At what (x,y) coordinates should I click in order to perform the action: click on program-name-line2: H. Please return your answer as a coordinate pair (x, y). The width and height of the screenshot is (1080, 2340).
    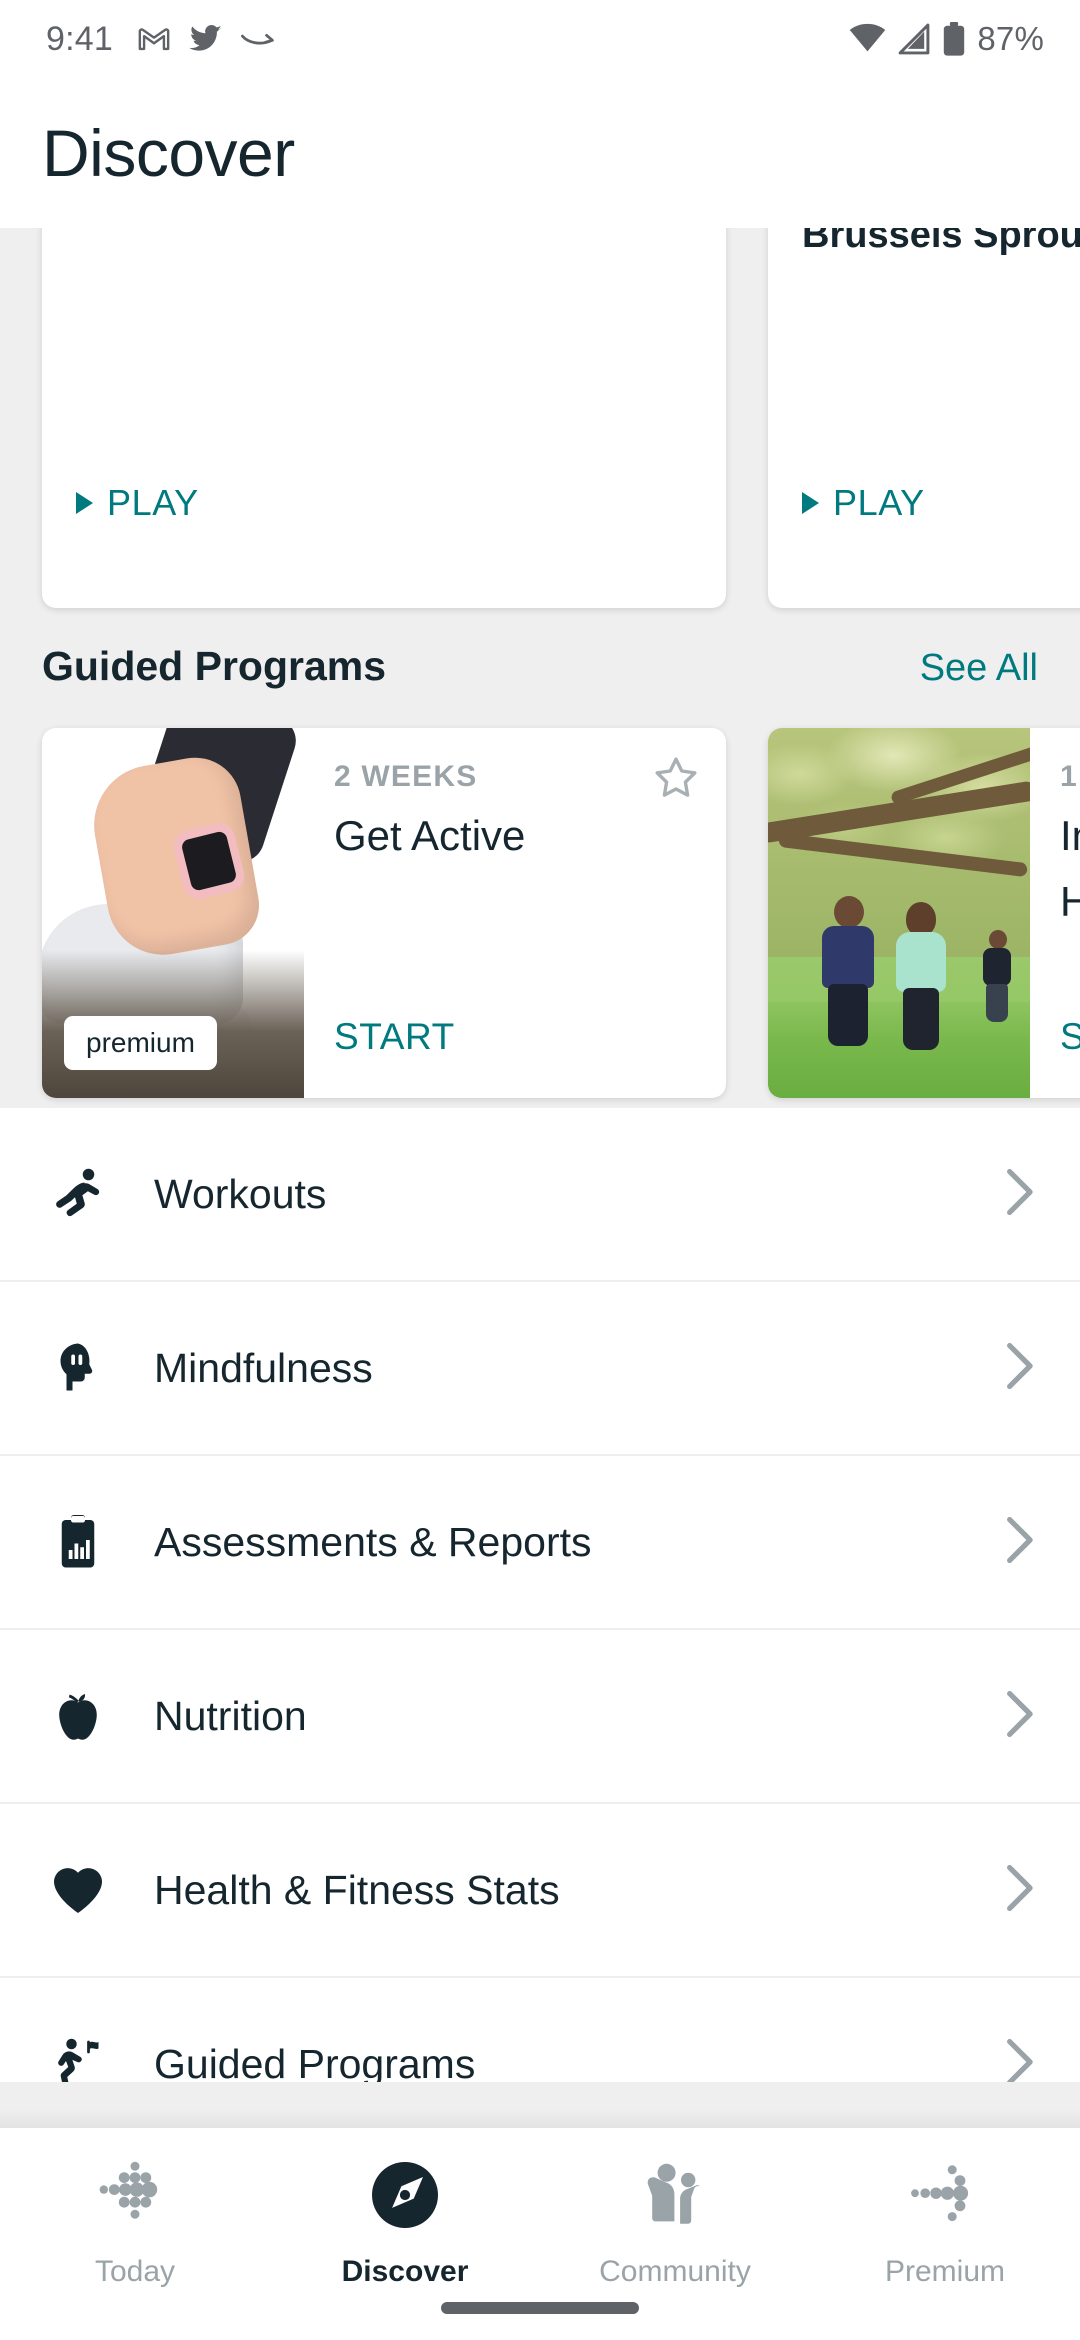
    Looking at the image, I should click on (1070, 901).